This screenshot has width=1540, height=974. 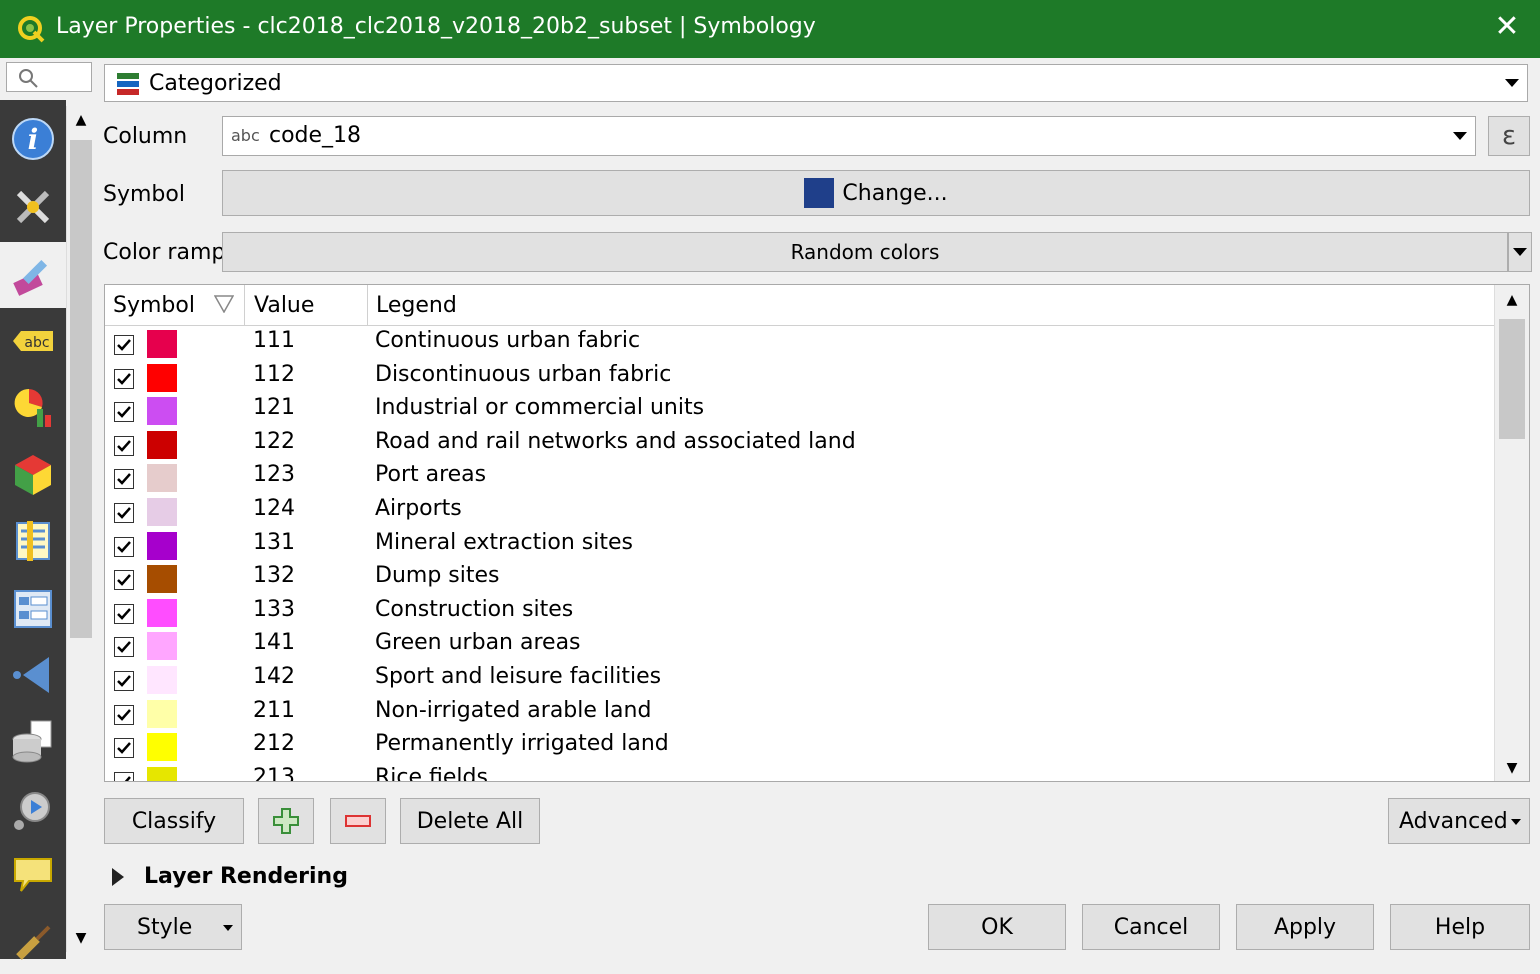 I want to click on add-category-button, so click(x=286, y=821).